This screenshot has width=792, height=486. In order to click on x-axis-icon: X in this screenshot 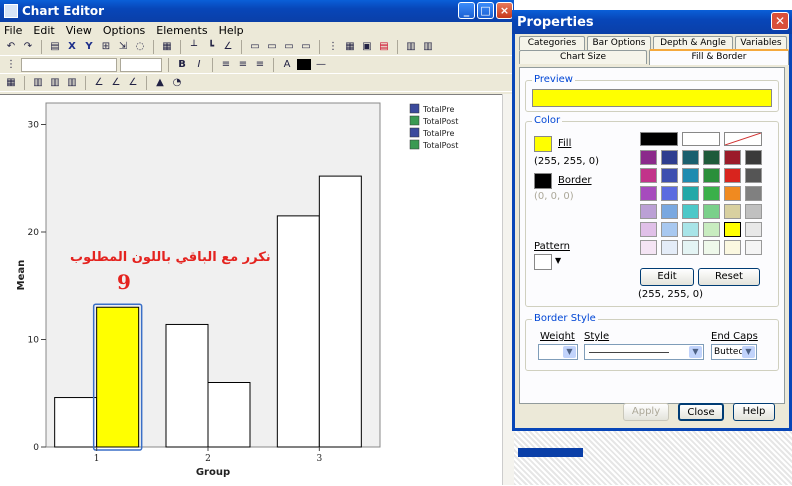, I will do `click(72, 47)`.